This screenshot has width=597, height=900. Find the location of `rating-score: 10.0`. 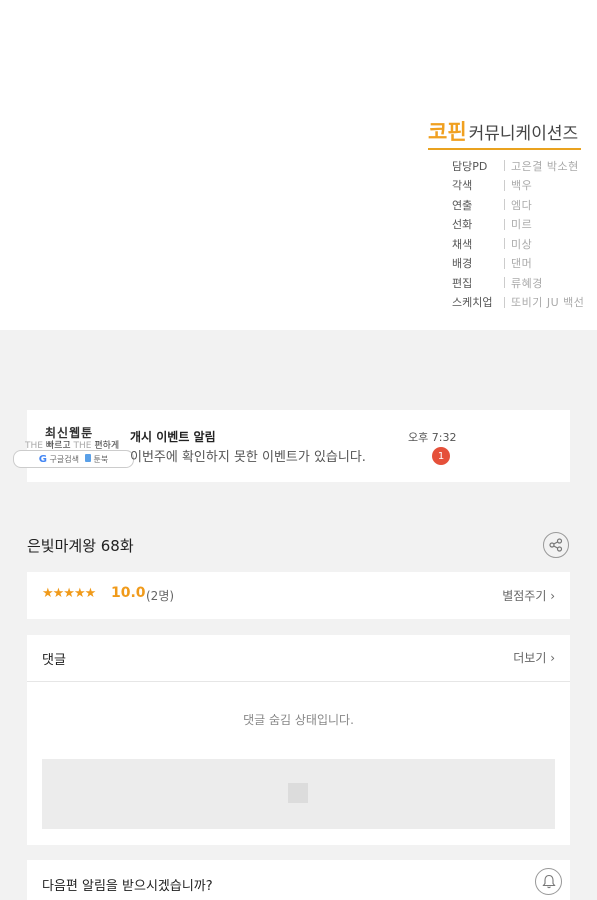

rating-score: 10.0 is located at coordinates (128, 593).